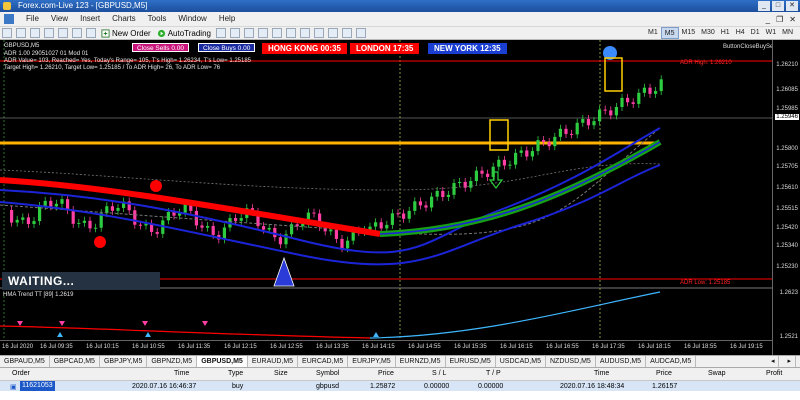 This screenshot has width=800, height=400. I want to click on profiles-icon, so click(21, 33).